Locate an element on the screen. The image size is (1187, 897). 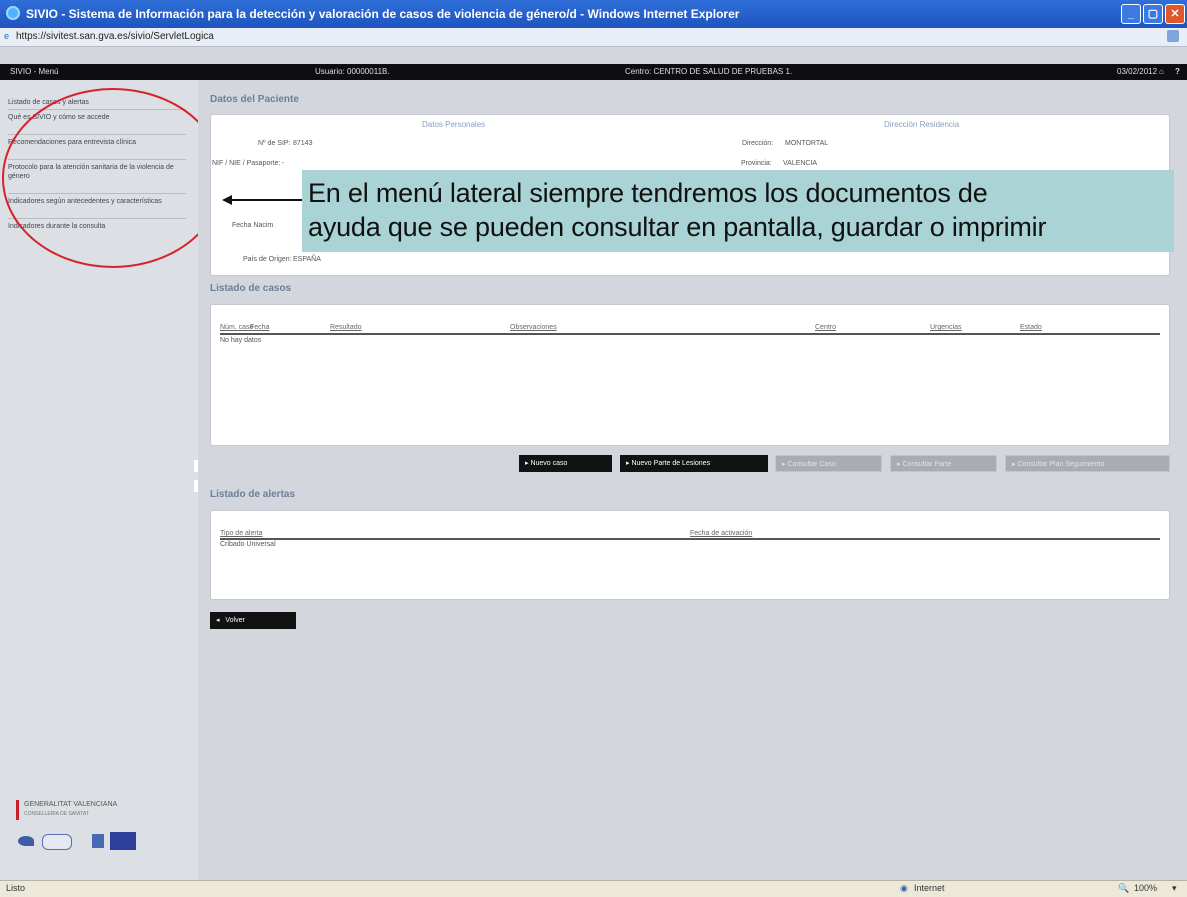
volver-label: Volver is located at coordinates (235, 620).